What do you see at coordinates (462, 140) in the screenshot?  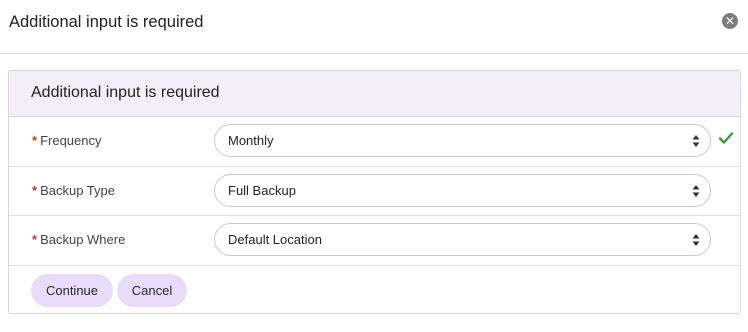 I see `frequency-select: Monthly` at bounding box center [462, 140].